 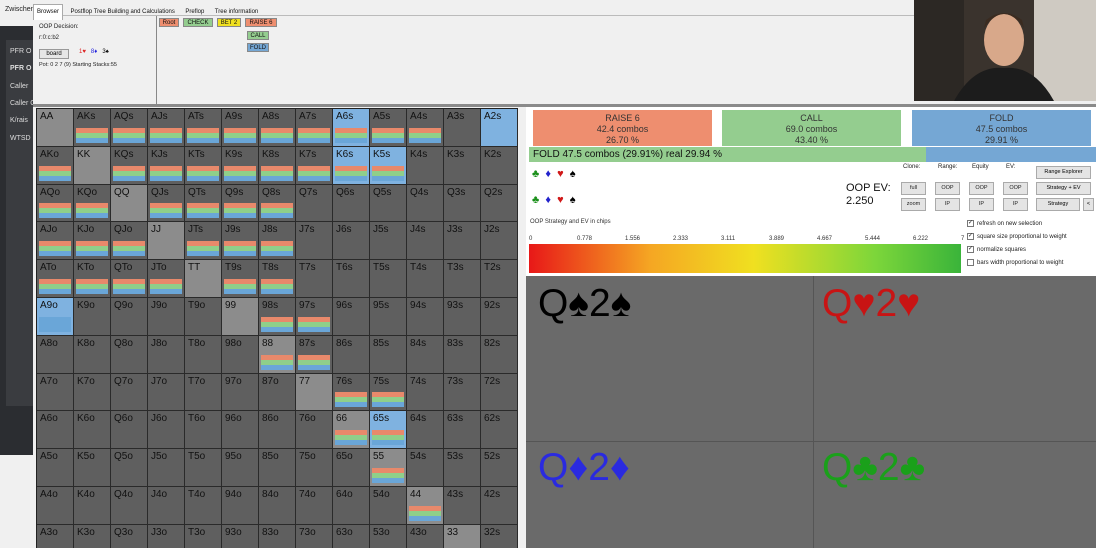 What do you see at coordinates (129, 392) in the screenshot?
I see `hand-cell: Q7o` at bounding box center [129, 392].